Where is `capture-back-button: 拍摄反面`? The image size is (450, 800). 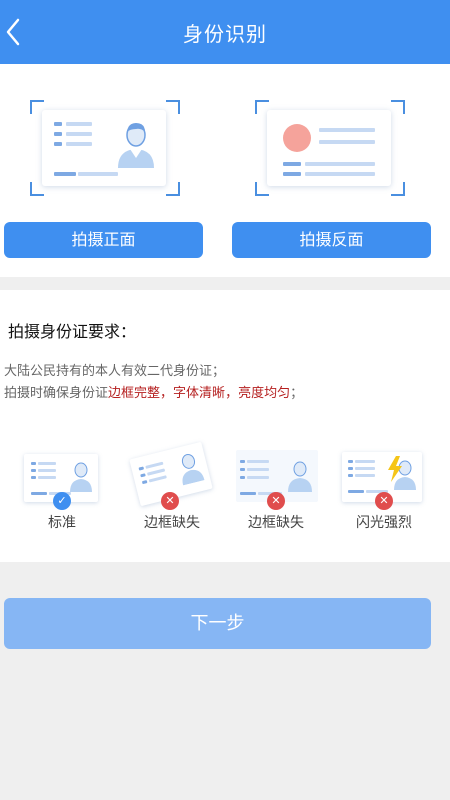
capture-back-button: 拍摄反面 is located at coordinates (331, 240).